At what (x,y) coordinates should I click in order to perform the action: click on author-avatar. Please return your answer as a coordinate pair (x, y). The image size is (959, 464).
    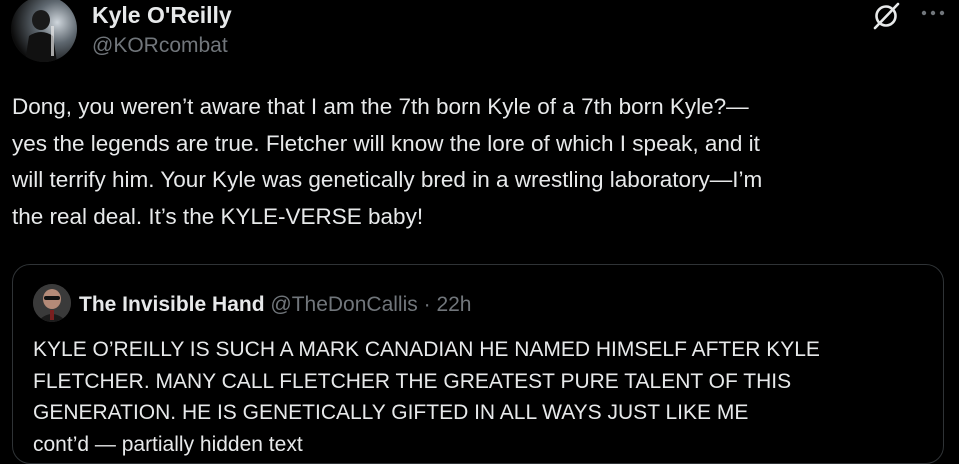
    Looking at the image, I should click on (44, 31).